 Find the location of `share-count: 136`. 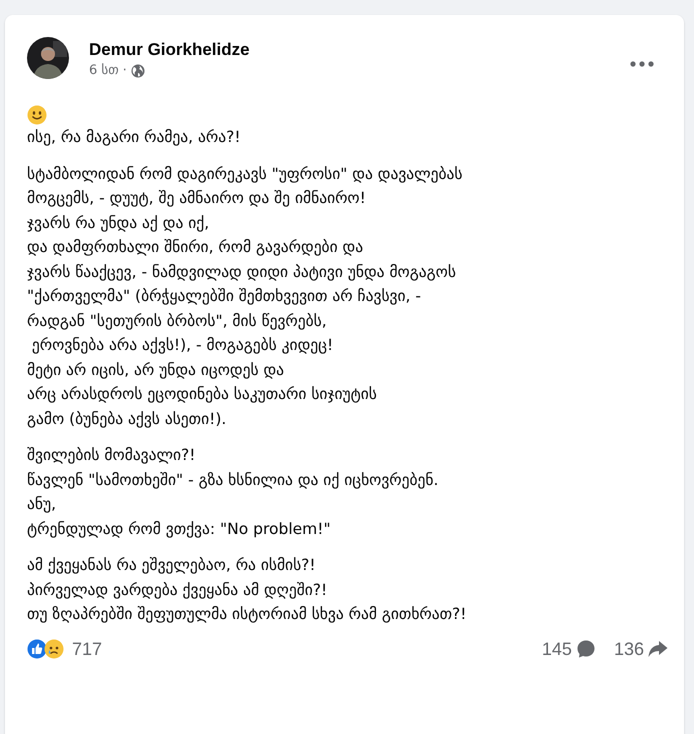

share-count: 136 is located at coordinates (629, 649).